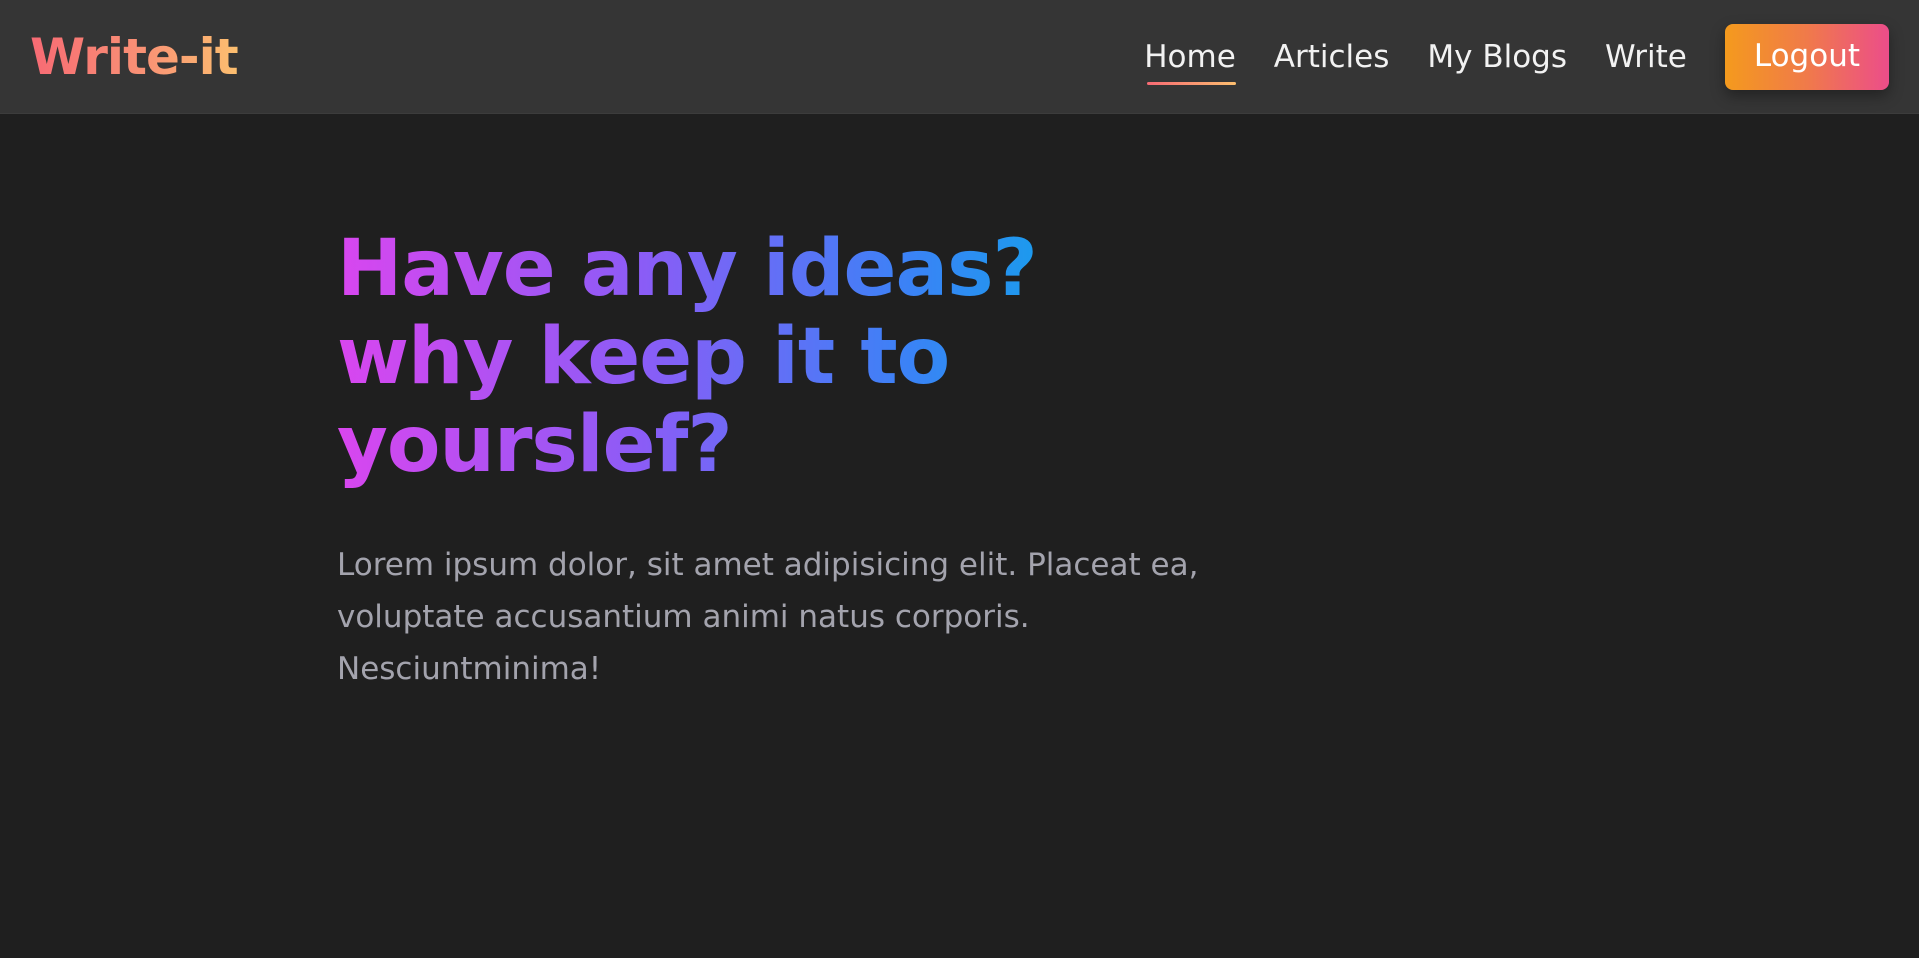 This screenshot has width=1919, height=958. Describe the element at coordinates (534, 445) in the screenshot. I see `hero-title-line: yourslef?` at that location.